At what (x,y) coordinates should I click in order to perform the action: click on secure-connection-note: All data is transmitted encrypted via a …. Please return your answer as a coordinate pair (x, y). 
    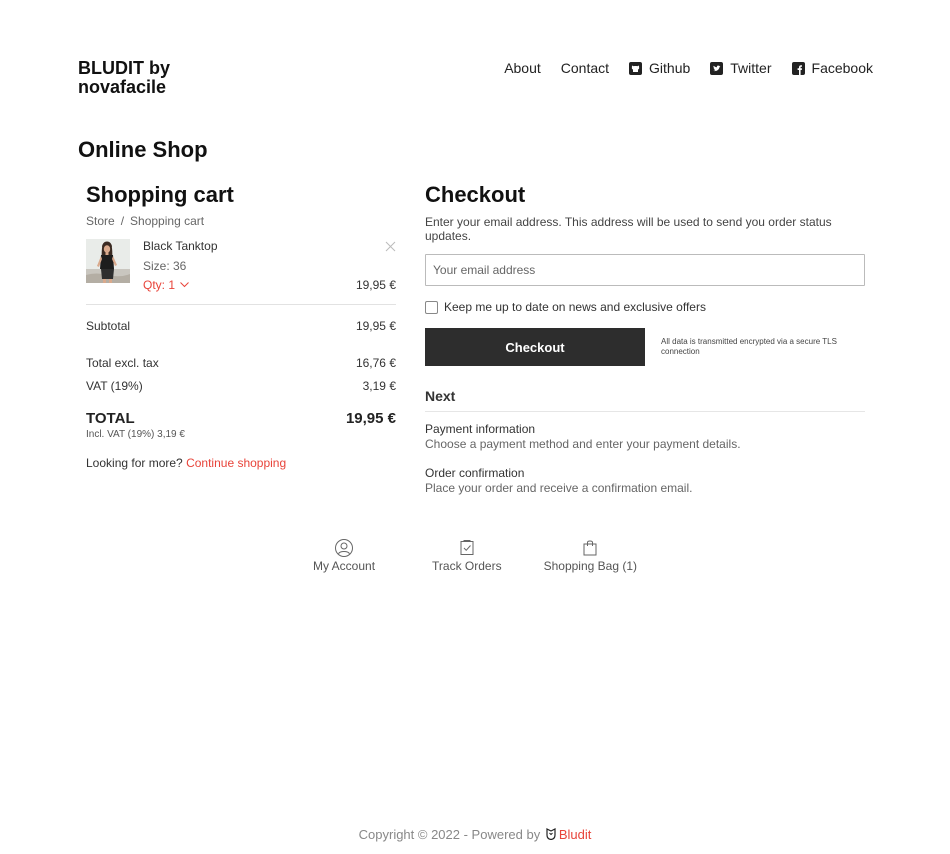
    Looking at the image, I should click on (749, 346).